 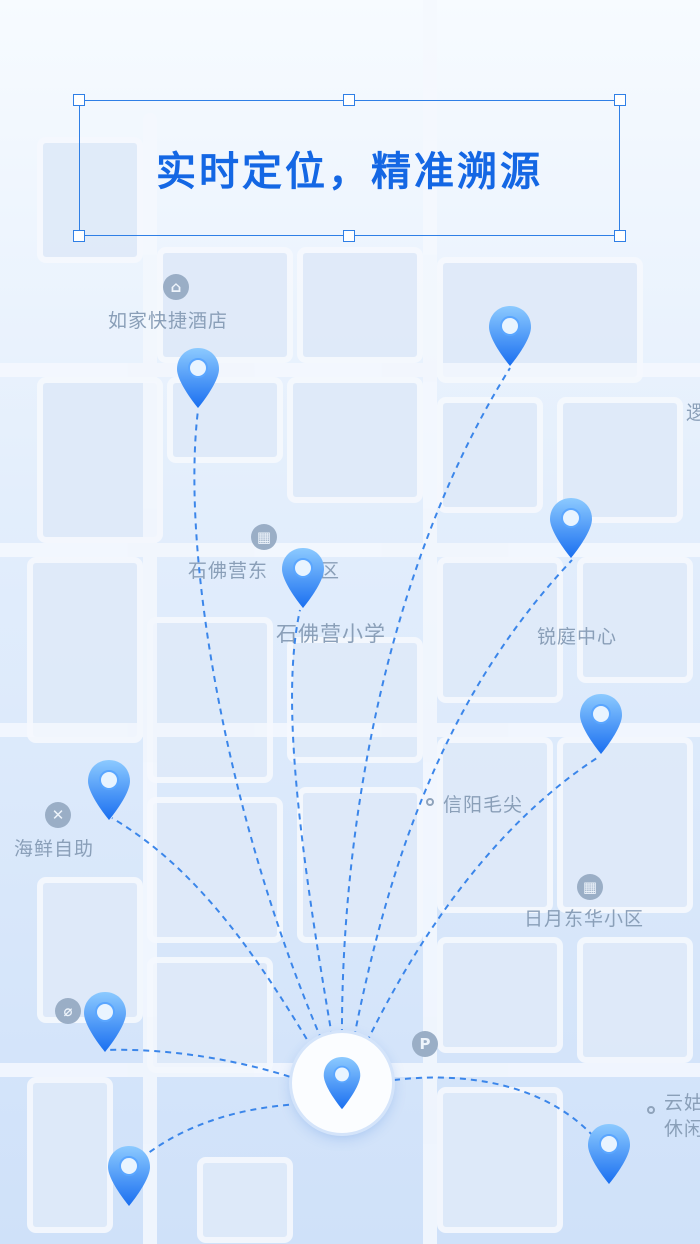 I want to click on page-title: 实时定位，精准溯源, so click(x=349, y=172).